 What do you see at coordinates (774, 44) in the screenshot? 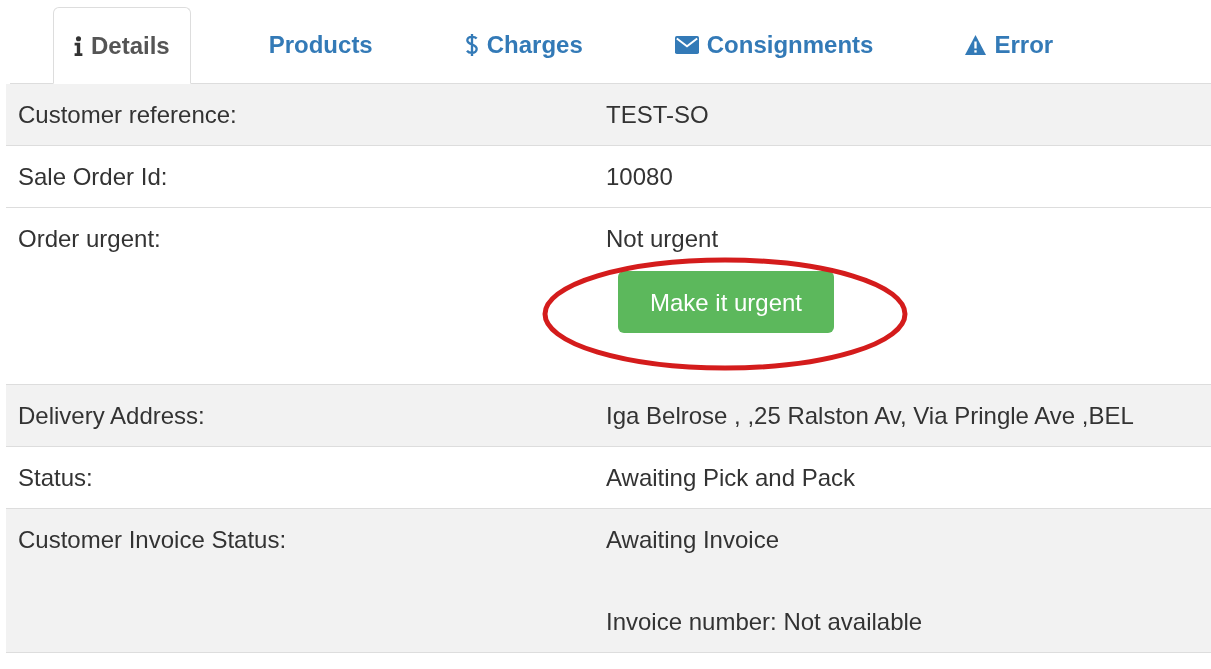
I see `tab: Consignments` at bounding box center [774, 44].